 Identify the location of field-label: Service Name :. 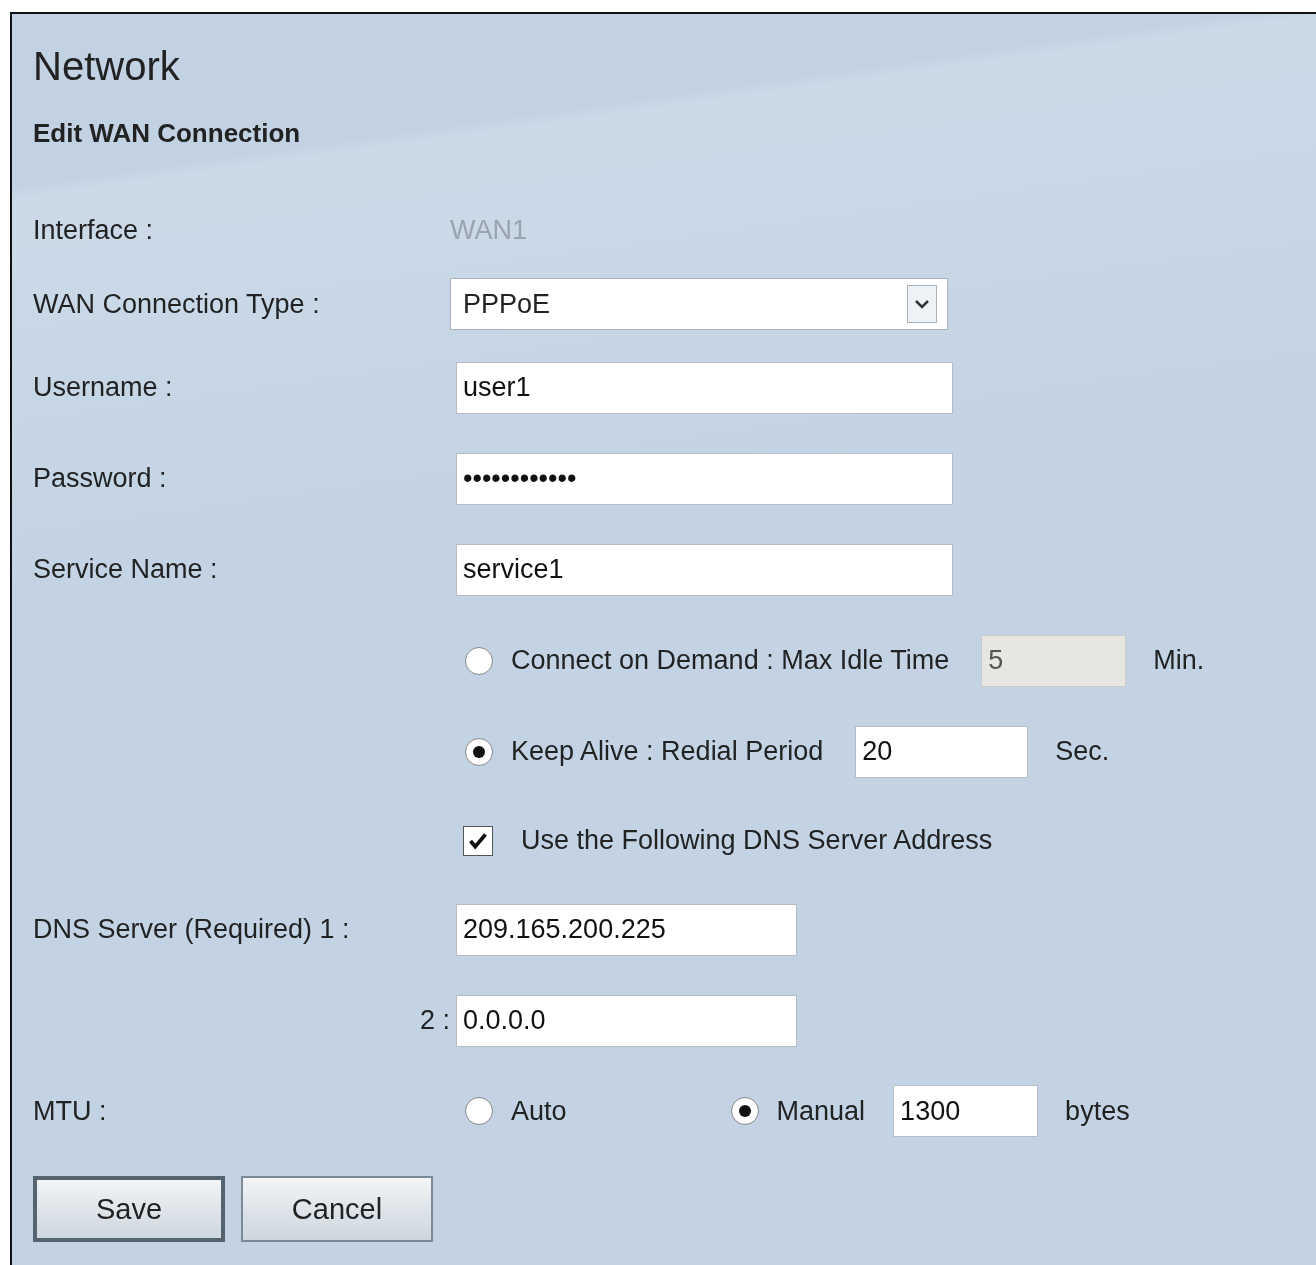
(126, 569).